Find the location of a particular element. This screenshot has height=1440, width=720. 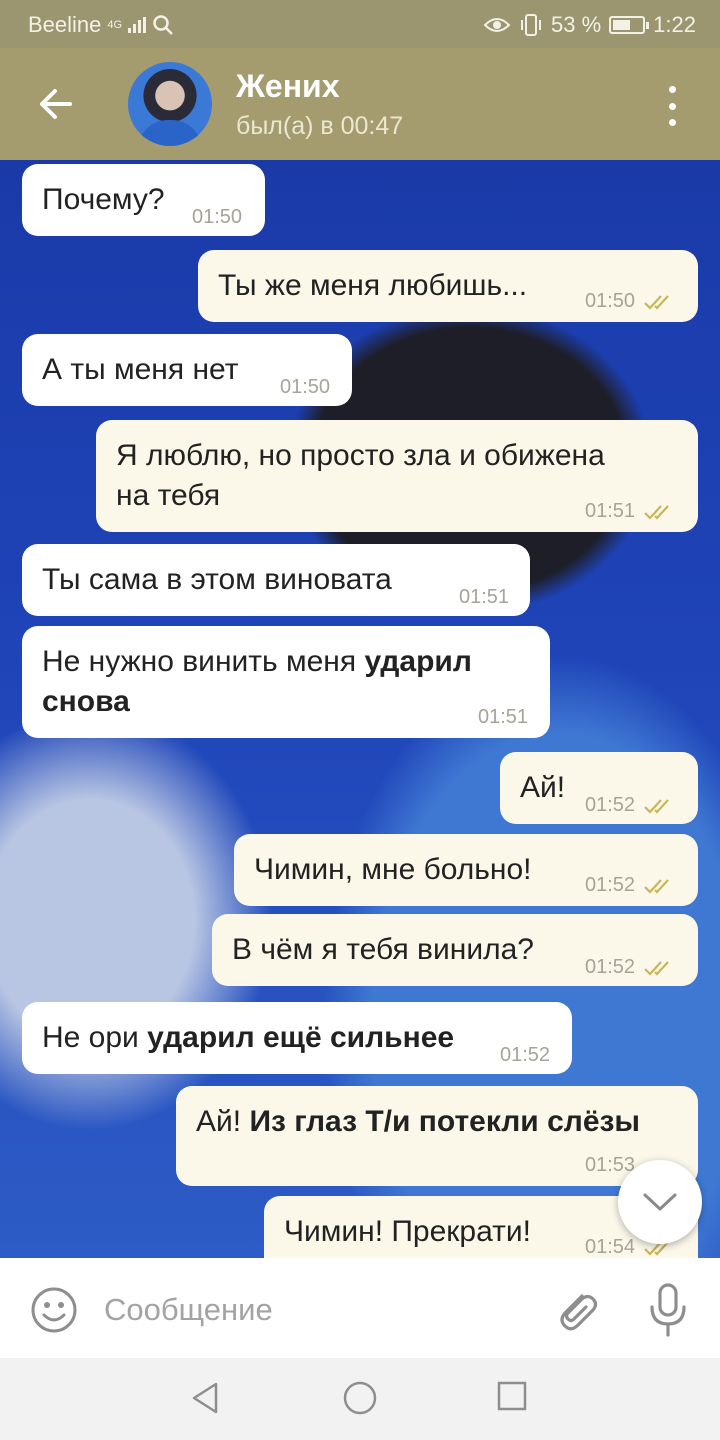

message-text-line: Я люблю, но просто зла и обижена is located at coordinates (360, 455).